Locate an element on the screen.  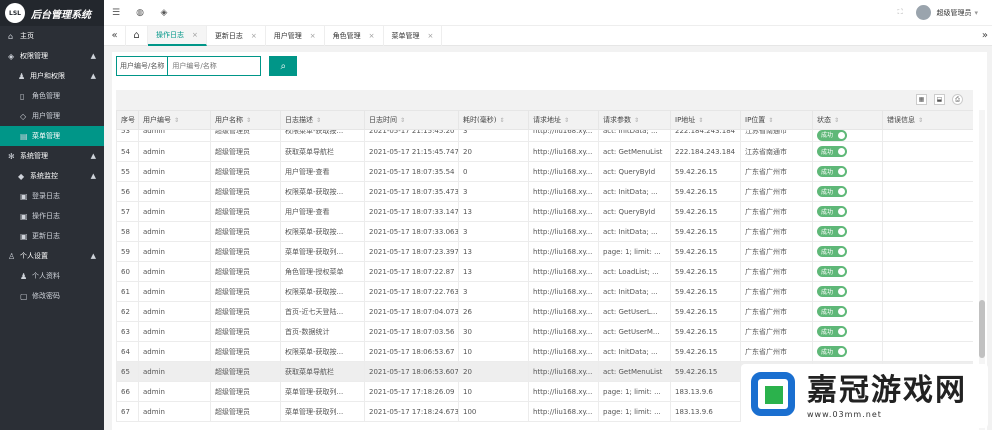
hamburger-icon: ☰ is located at coordinates (116, 13).